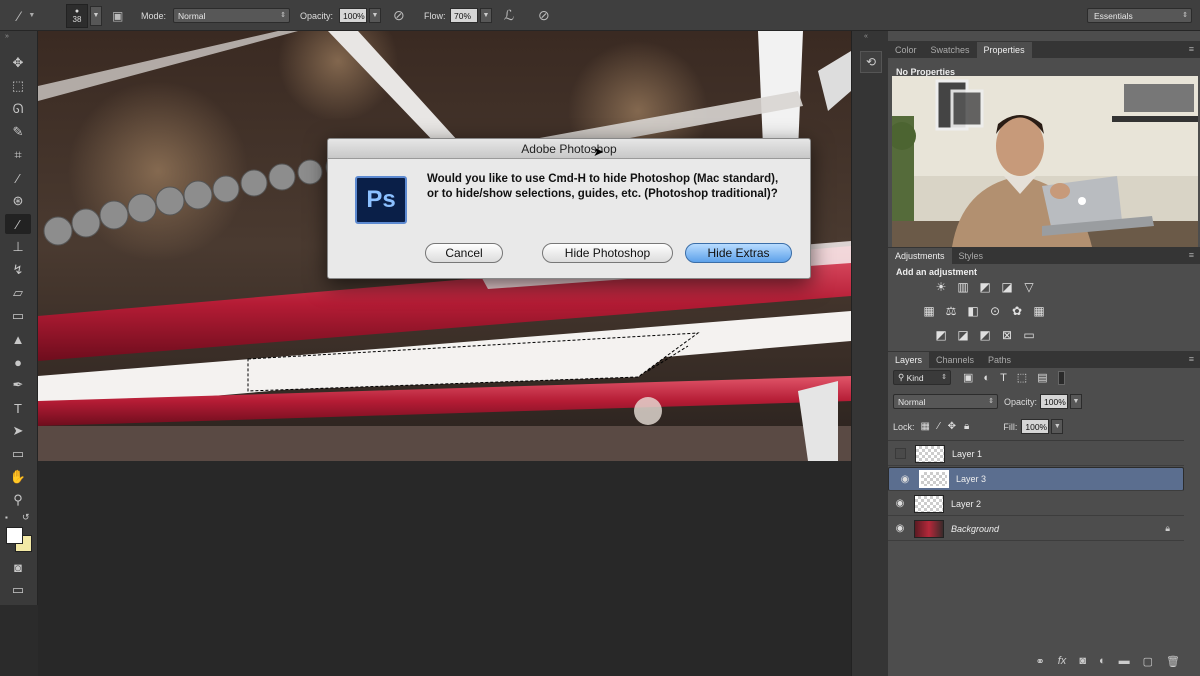 This screenshot has width=1200, height=676. What do you see at coordinates (1042, 377) in the screenshot?
I see `filter-smart-object-icon: ▤` at bounding box center [1042, 377].